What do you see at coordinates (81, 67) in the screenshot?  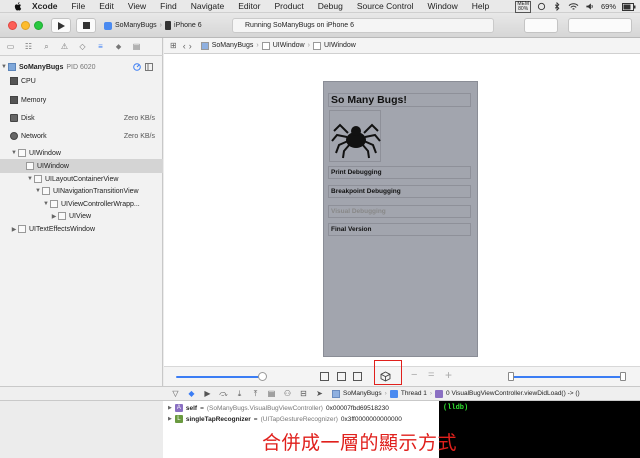 I see `process-row: ▼ SoManyBugs PID 6020` at bounding box center [81, 67].